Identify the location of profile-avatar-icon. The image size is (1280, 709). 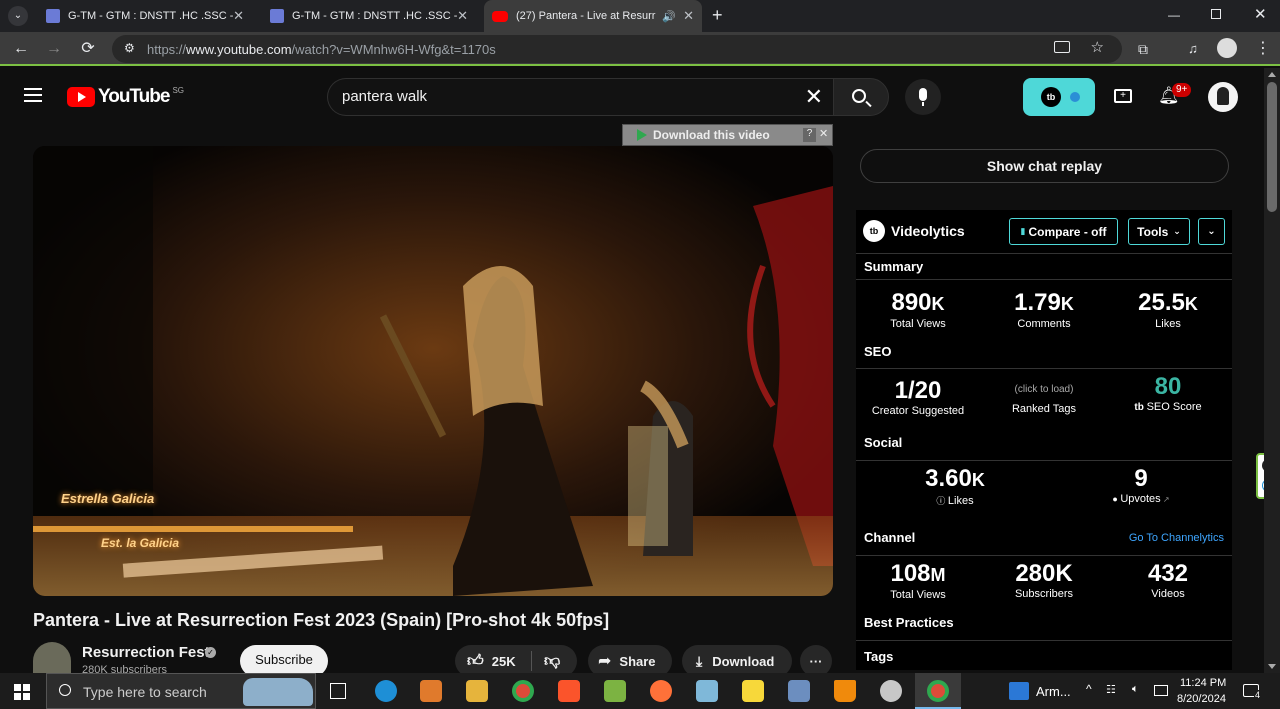
(1227, 48).